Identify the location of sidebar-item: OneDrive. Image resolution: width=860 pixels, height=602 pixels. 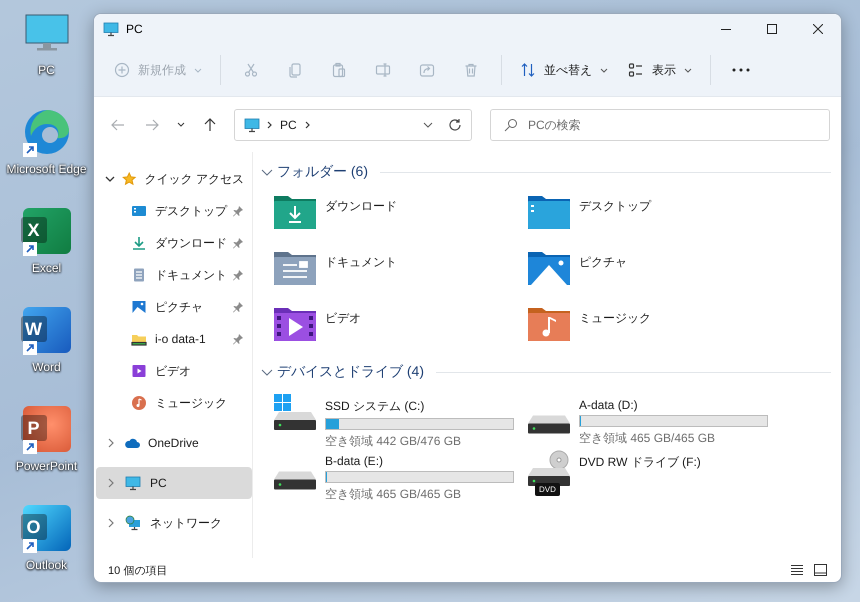
(174, 443).